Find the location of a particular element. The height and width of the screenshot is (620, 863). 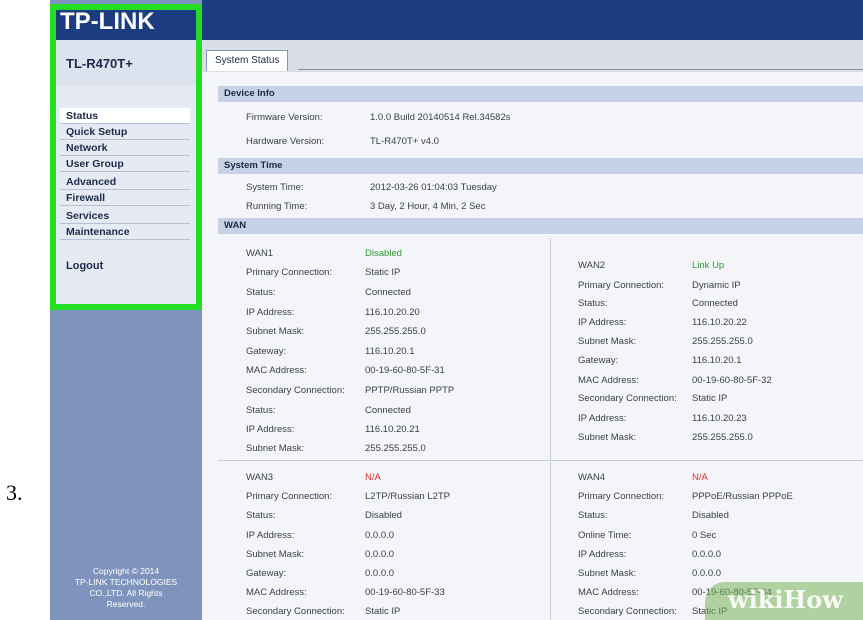

wan3-label: Gateway: is located at coordinates (266, 573).